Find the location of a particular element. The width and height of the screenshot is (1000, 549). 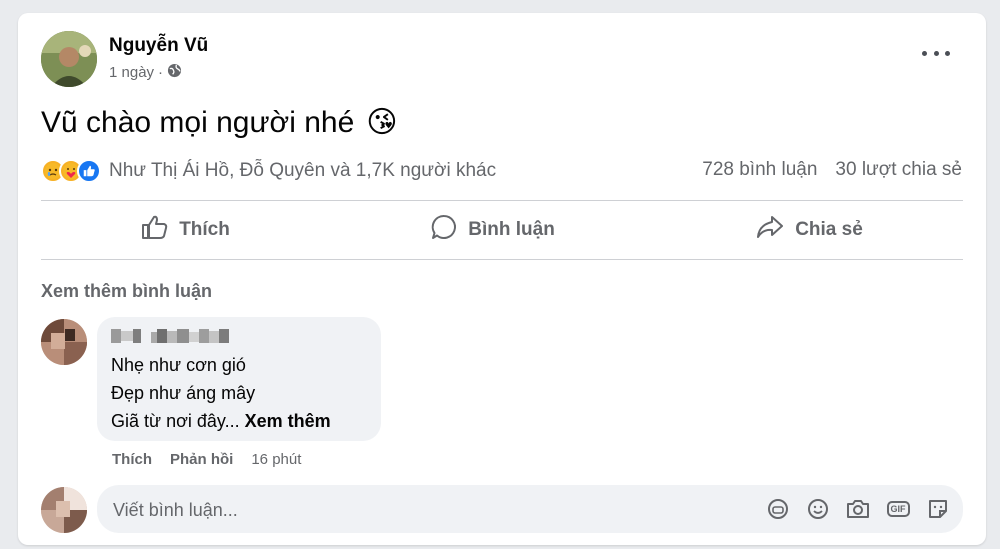

comments-count: 728 bình luận is located at coordinates (759, 170).